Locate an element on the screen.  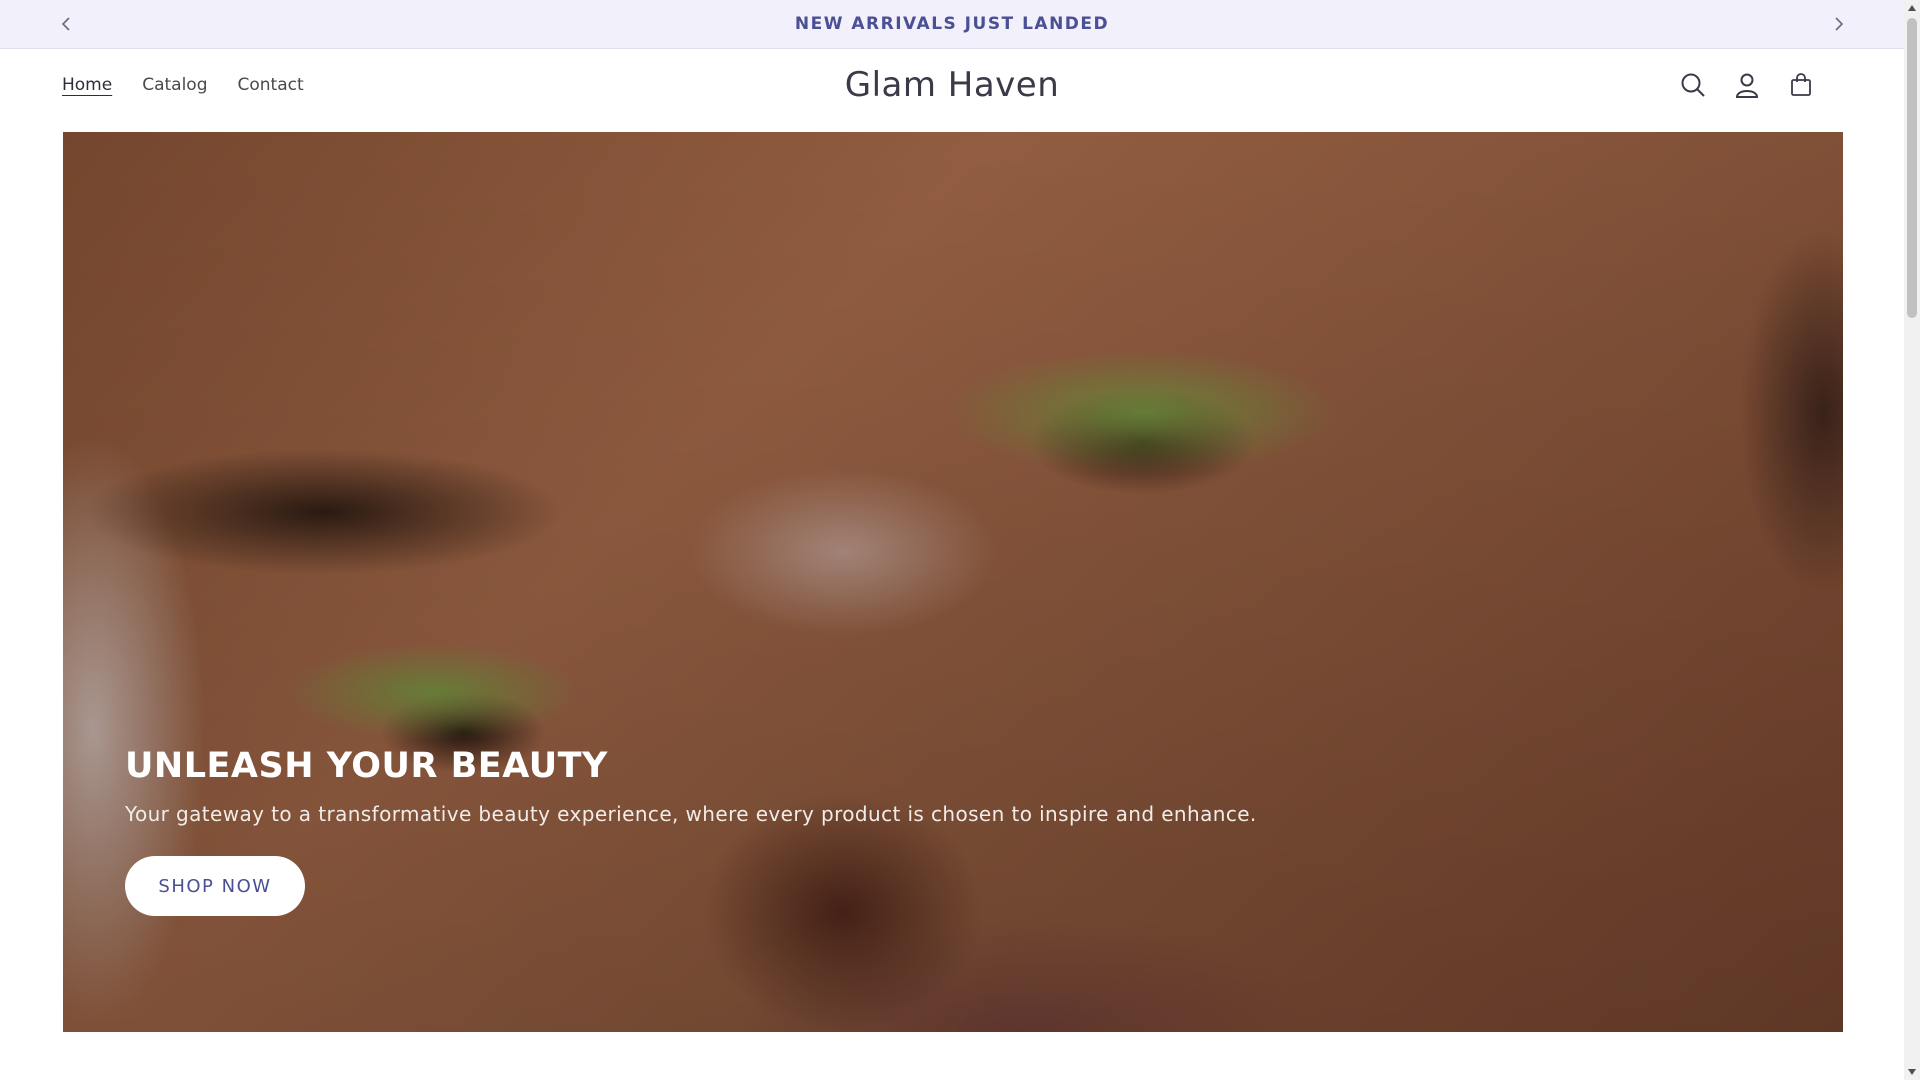
account-icon is located at coordinates (1747, 85).